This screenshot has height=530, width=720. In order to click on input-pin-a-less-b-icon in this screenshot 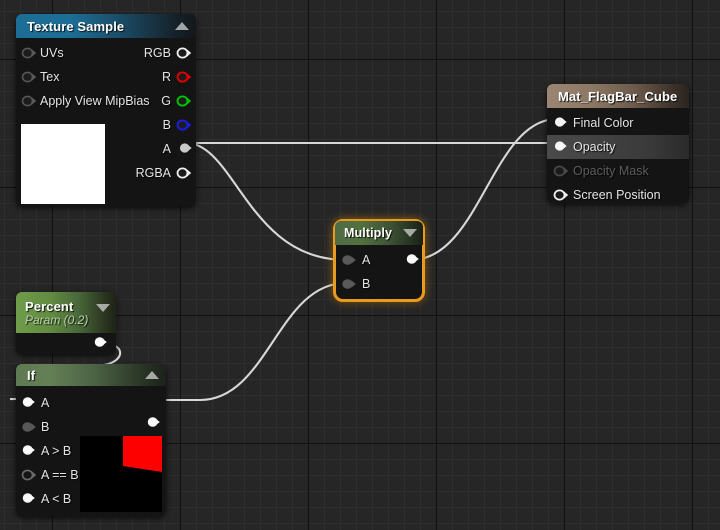, I will do `click(29, 498)`.